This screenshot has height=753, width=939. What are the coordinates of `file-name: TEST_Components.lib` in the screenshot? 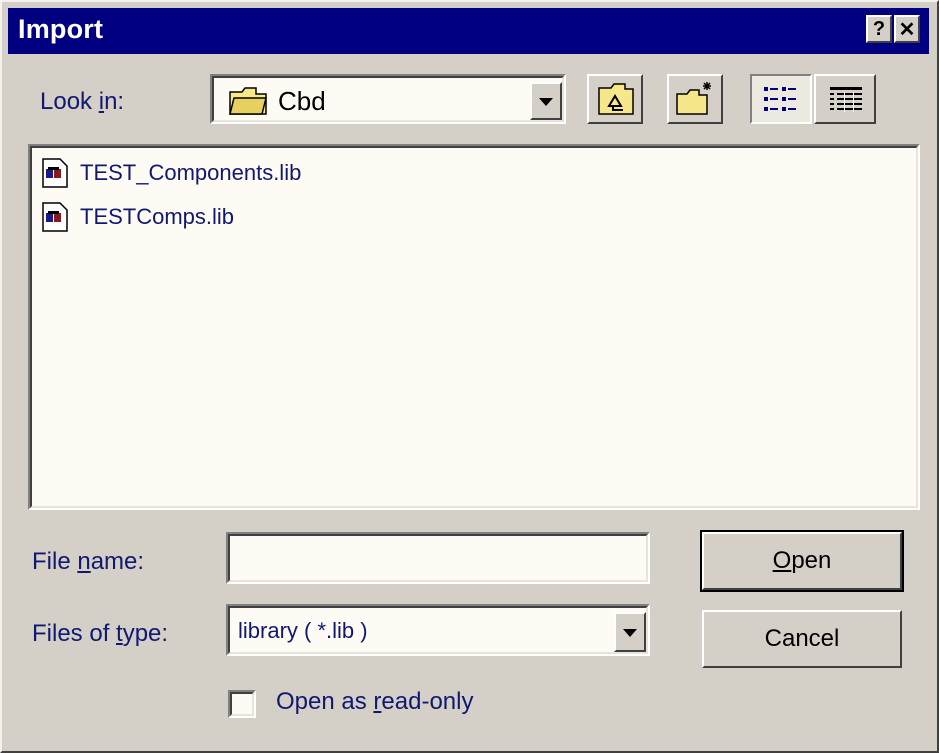 It's located at (191, 172).